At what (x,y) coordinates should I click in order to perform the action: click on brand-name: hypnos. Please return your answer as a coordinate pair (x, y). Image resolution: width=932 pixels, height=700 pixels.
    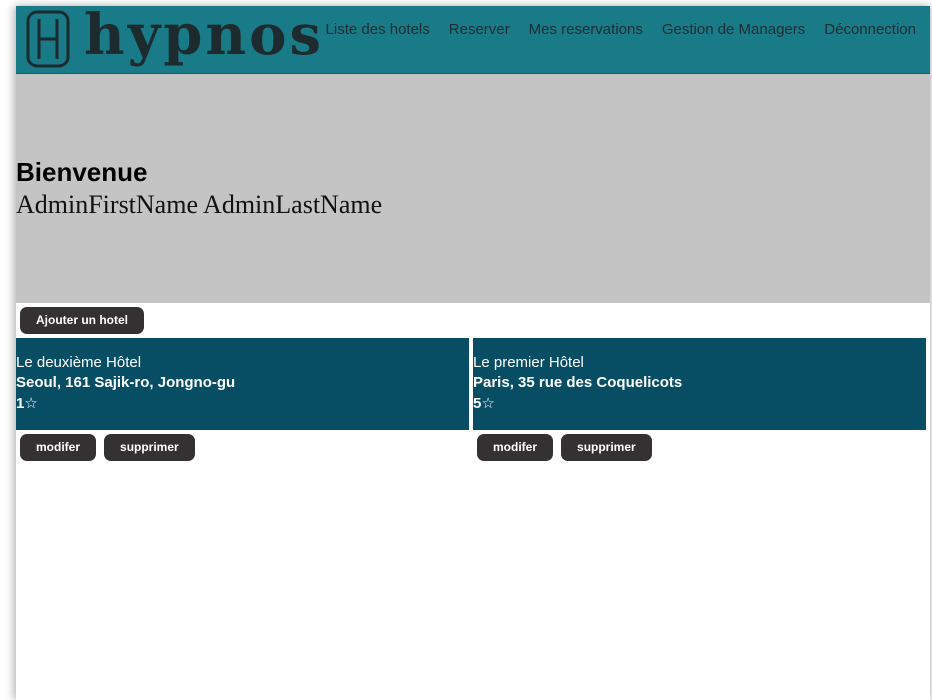
    Looking at the image, I should click on (204, 37).